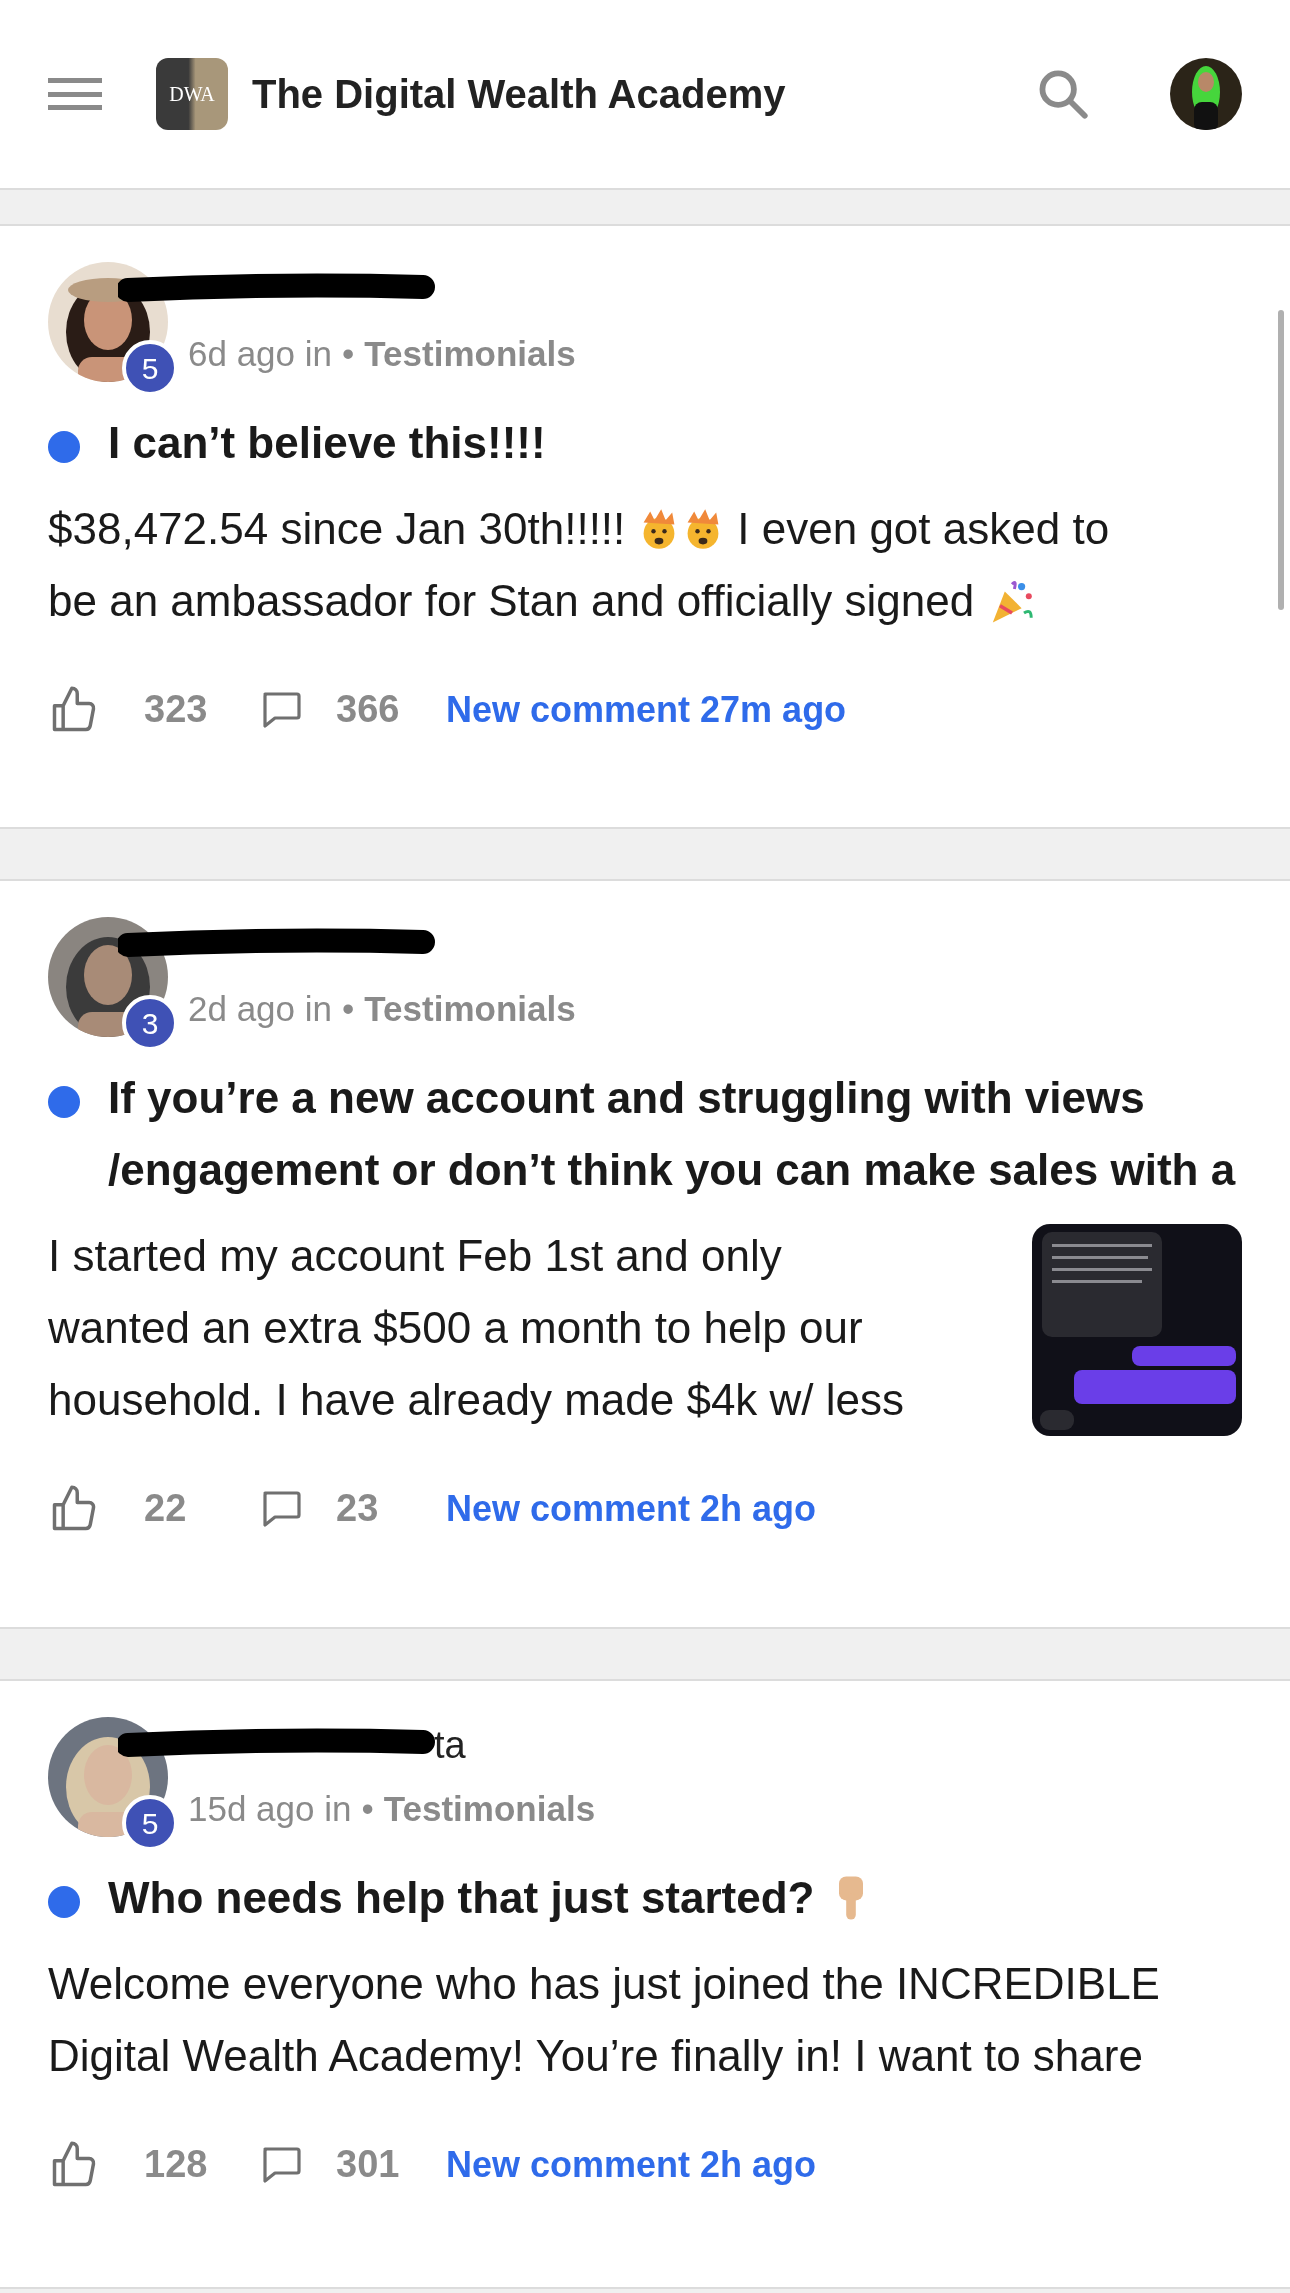  What do you see at coordinates (337, 529) in the screenshot?
I see `post-body: $38,472.54 since Jan 30th!!!!!` at bounding box center [337, 529].